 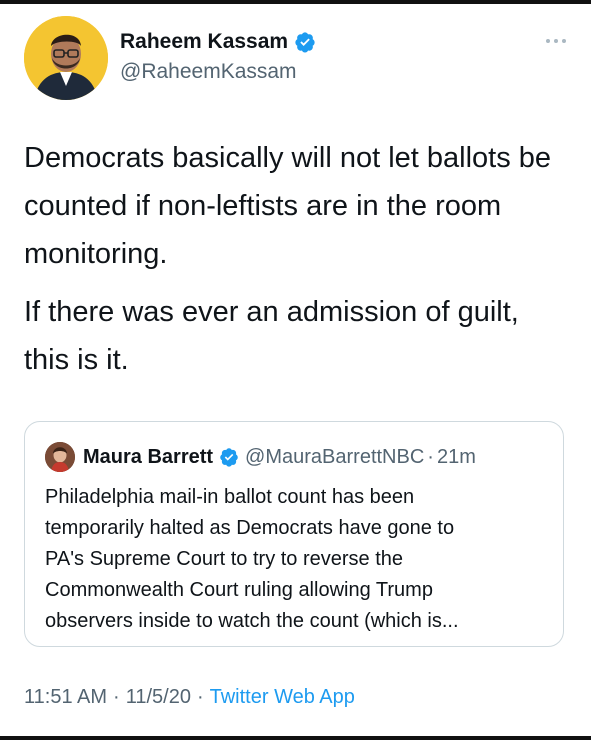 I want to click on author-handle: @RaheemKassam, so click(x=218, y=72).